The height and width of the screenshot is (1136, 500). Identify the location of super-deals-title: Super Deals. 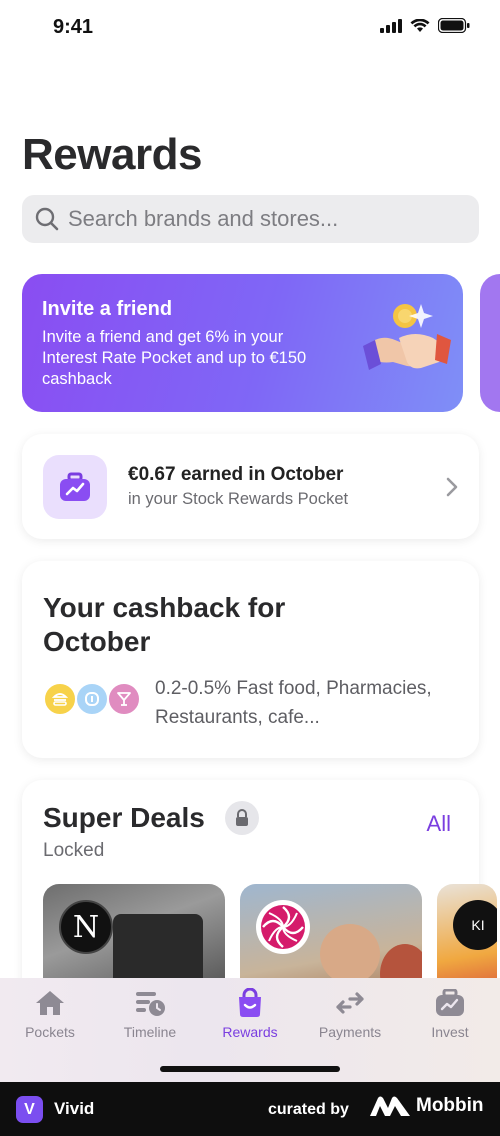
(124, 817).